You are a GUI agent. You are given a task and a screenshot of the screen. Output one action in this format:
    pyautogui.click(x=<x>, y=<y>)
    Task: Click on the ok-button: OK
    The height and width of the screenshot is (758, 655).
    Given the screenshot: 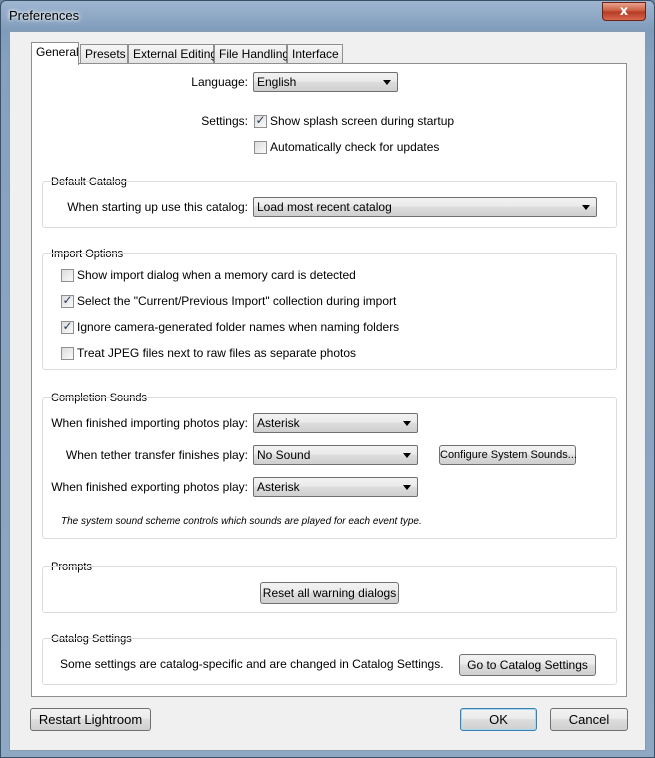 What is the action you would take?
    pyautogui.click(x=498, y=719)
    